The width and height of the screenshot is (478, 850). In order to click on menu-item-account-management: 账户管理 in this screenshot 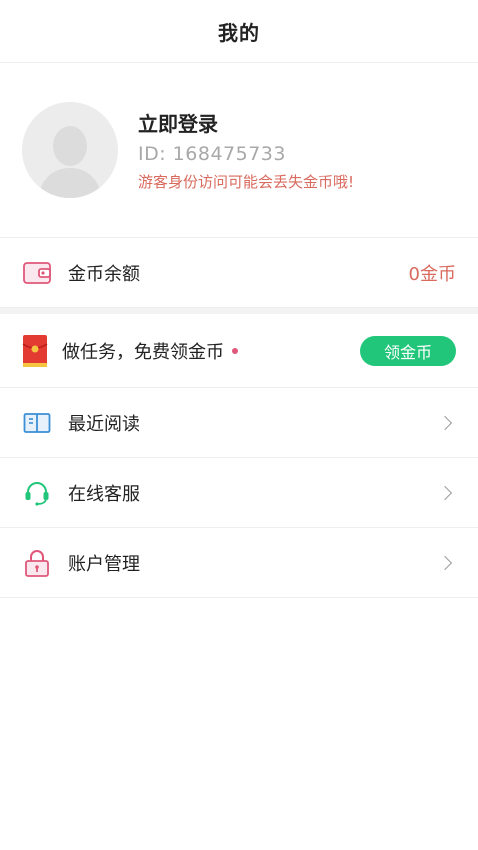, I will do `click(239, 563)`.